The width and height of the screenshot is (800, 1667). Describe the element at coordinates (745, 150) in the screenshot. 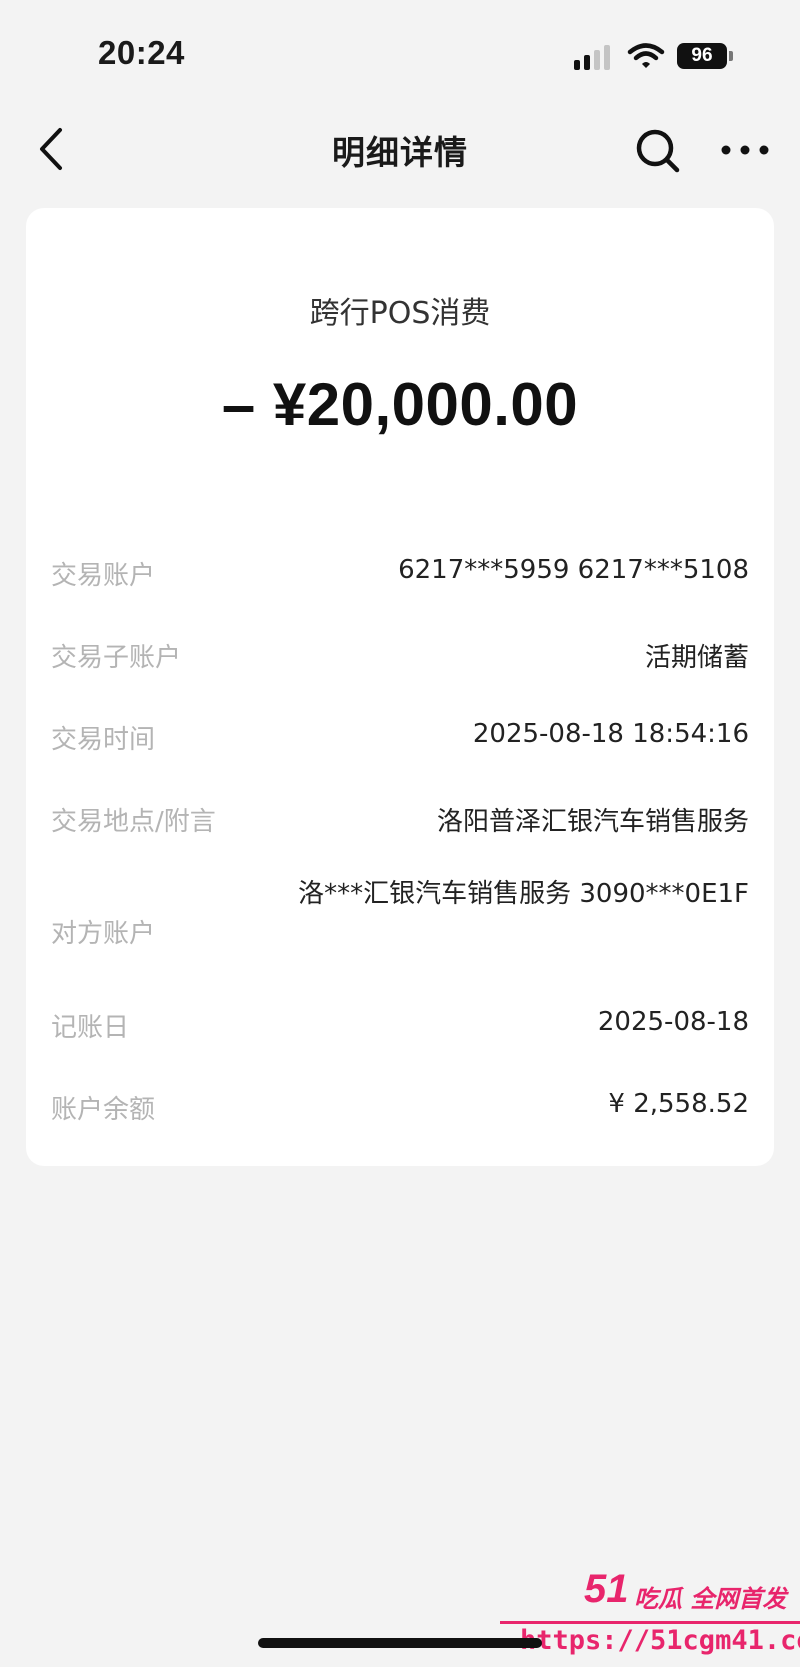

I see `more-options-icon` at that location.